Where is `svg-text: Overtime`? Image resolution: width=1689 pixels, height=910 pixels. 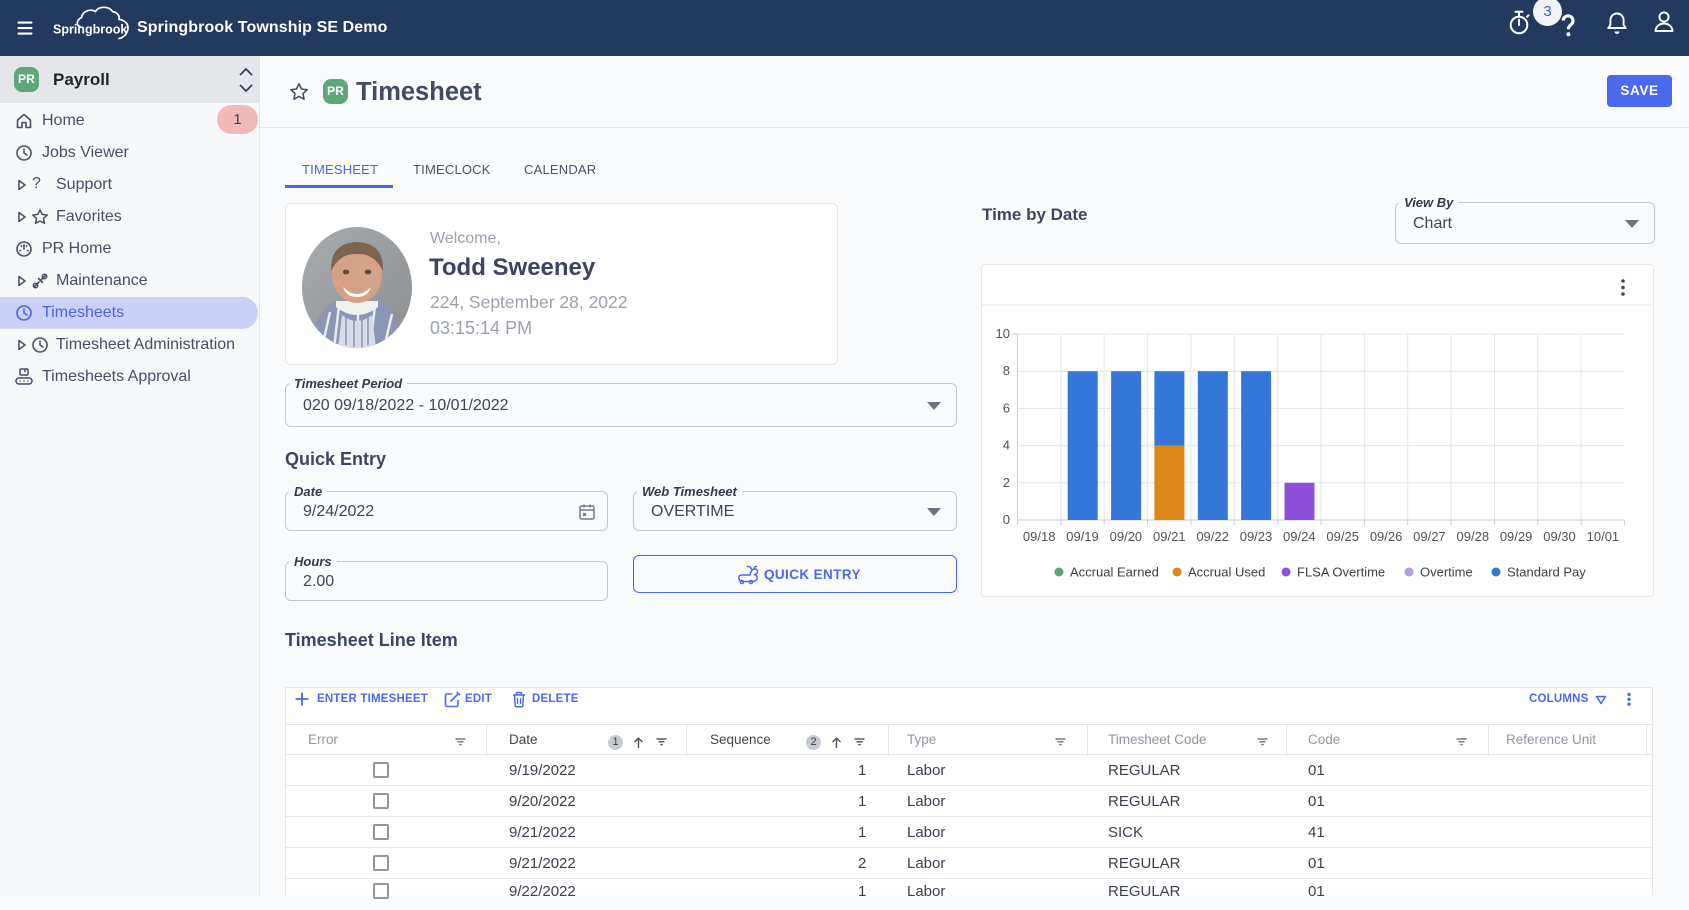
svg-text: Overtime is located at coordinates (1446, 572).